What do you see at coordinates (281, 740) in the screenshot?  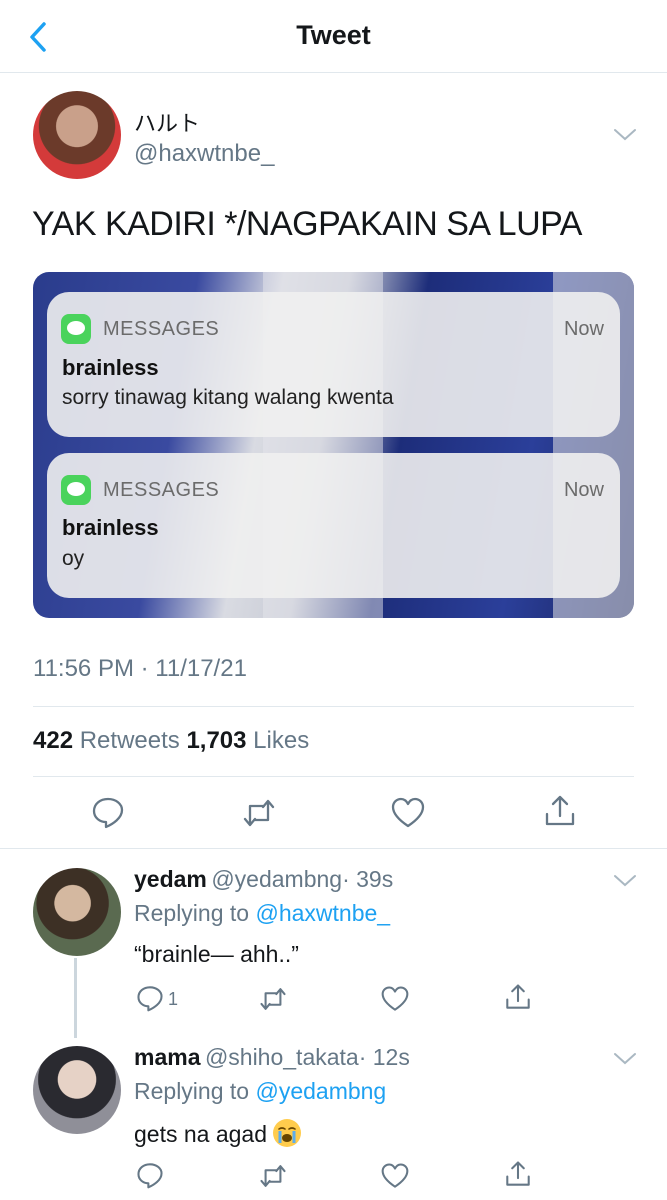 I see `likes-label: Likes` at bounding box center [281, 740].